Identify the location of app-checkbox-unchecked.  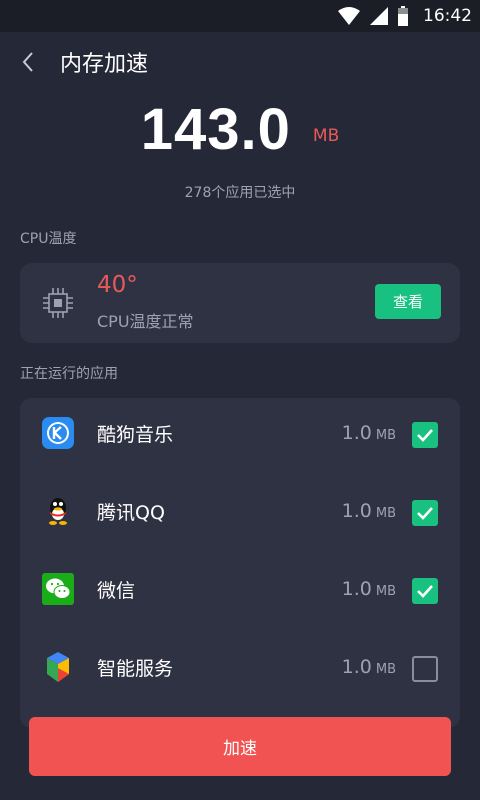
(425, 669).